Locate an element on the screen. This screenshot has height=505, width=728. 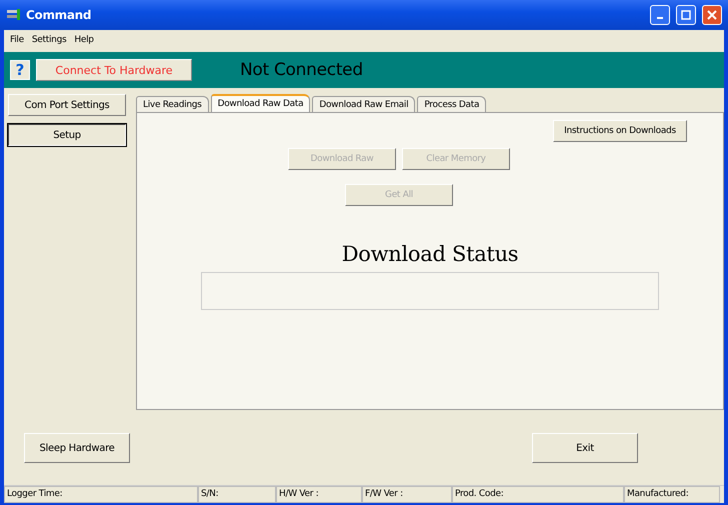
tab: Download Raw Data is located at coordinates (260, 103).